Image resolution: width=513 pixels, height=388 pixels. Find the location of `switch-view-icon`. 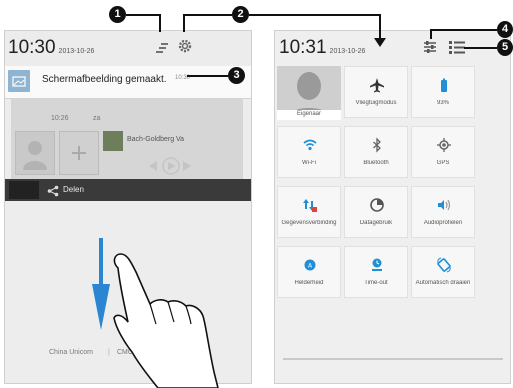

switch-view-icon is located at coordinates (430, 47).